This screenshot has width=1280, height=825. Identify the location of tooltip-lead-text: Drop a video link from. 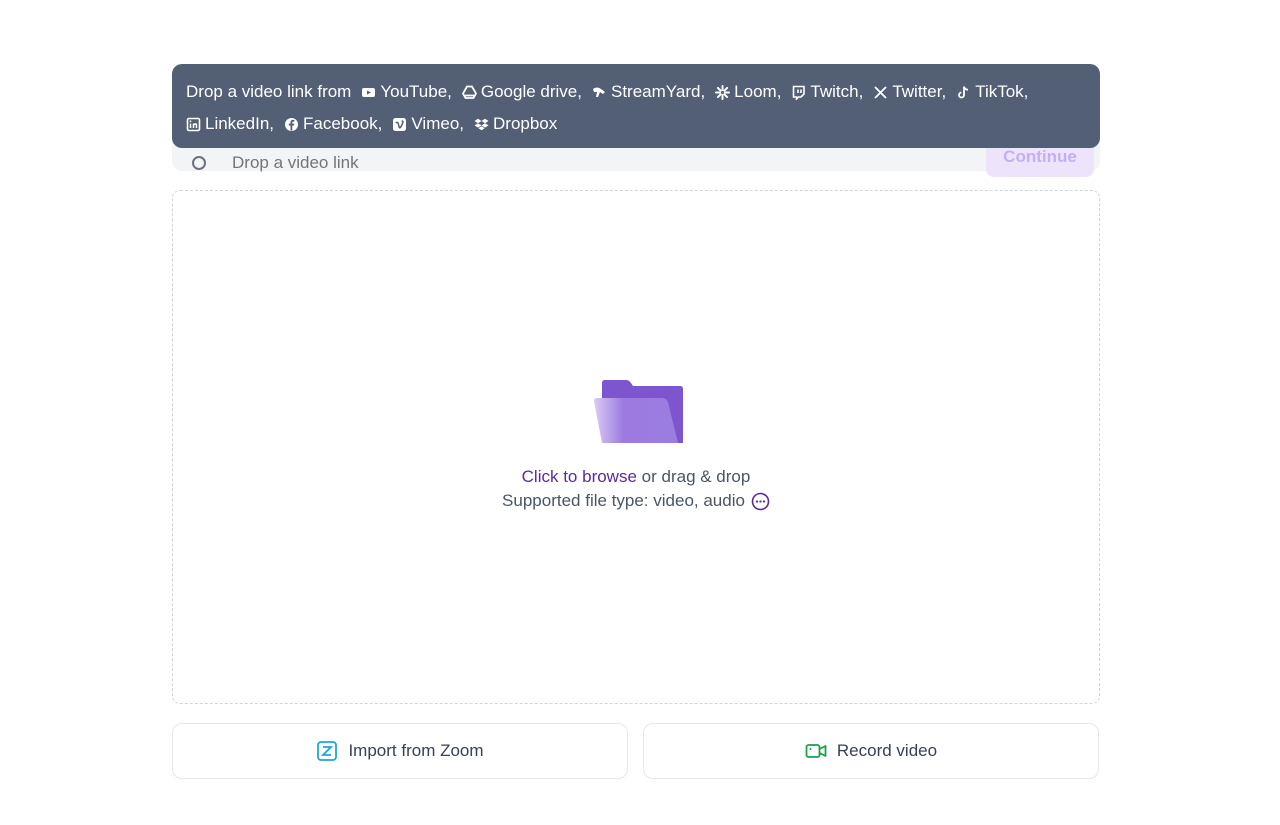
(269, 91).